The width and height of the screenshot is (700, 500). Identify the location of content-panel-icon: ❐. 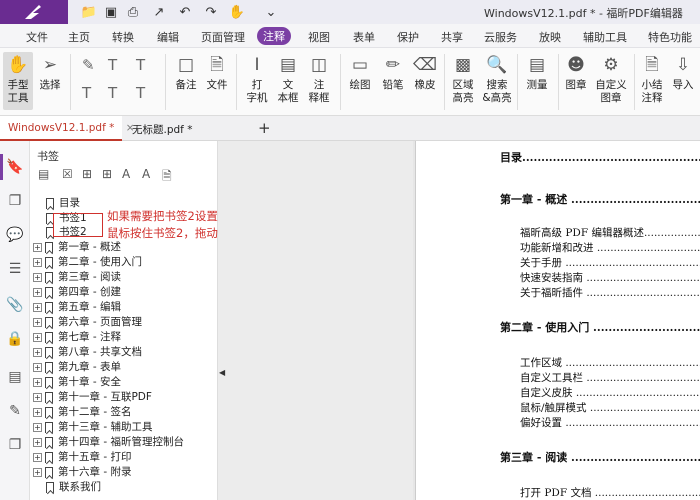
(15, 446).